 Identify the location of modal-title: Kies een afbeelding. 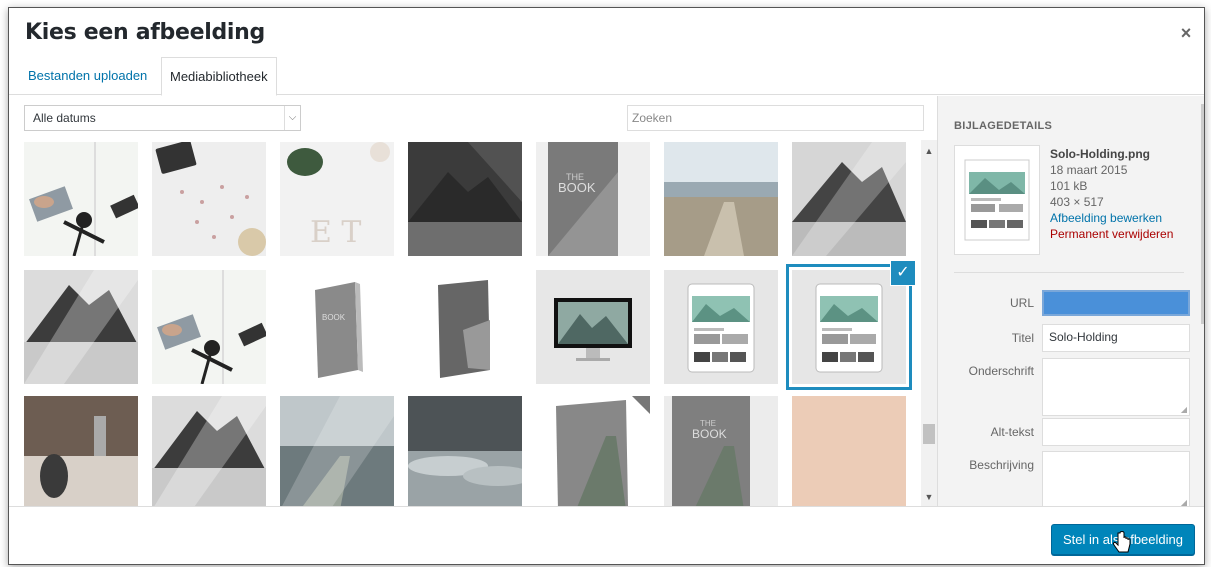
(145, 32).